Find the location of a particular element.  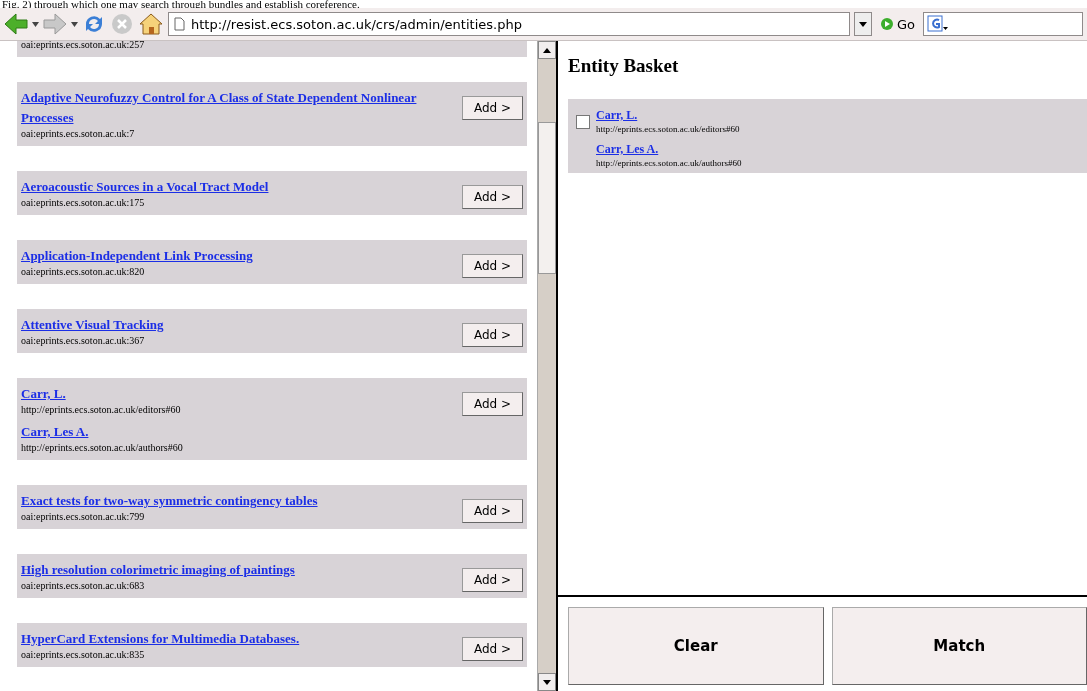

entity-link: Carr, Les A. is located at coordinates (837, 149).